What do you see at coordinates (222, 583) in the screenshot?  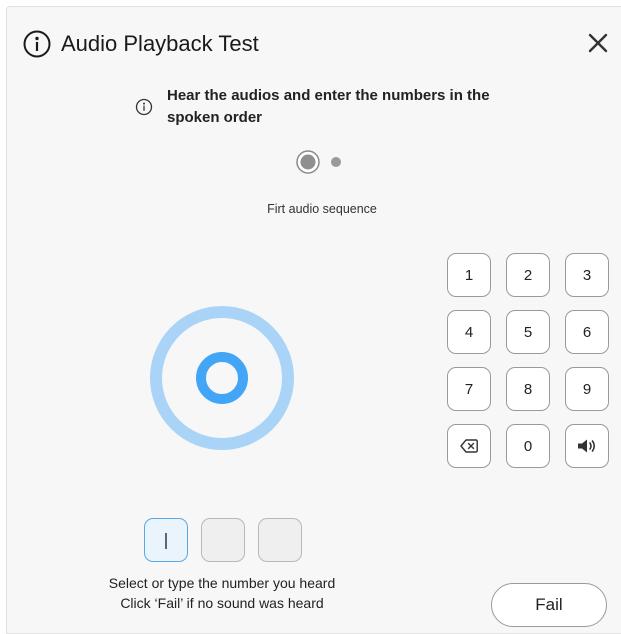 I see `hint-line-1: Select or type the number you heard` at bounding box center [222, 583].